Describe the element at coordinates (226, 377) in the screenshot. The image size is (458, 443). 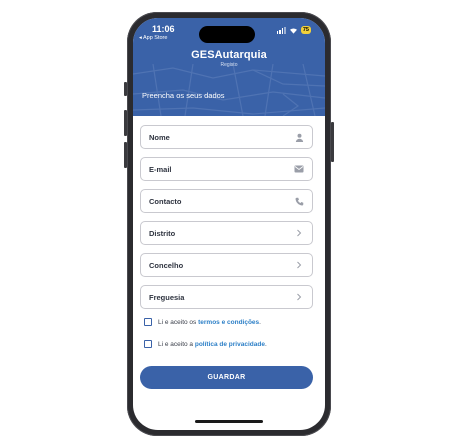
I see `save-button: GUARDAR` at that location.